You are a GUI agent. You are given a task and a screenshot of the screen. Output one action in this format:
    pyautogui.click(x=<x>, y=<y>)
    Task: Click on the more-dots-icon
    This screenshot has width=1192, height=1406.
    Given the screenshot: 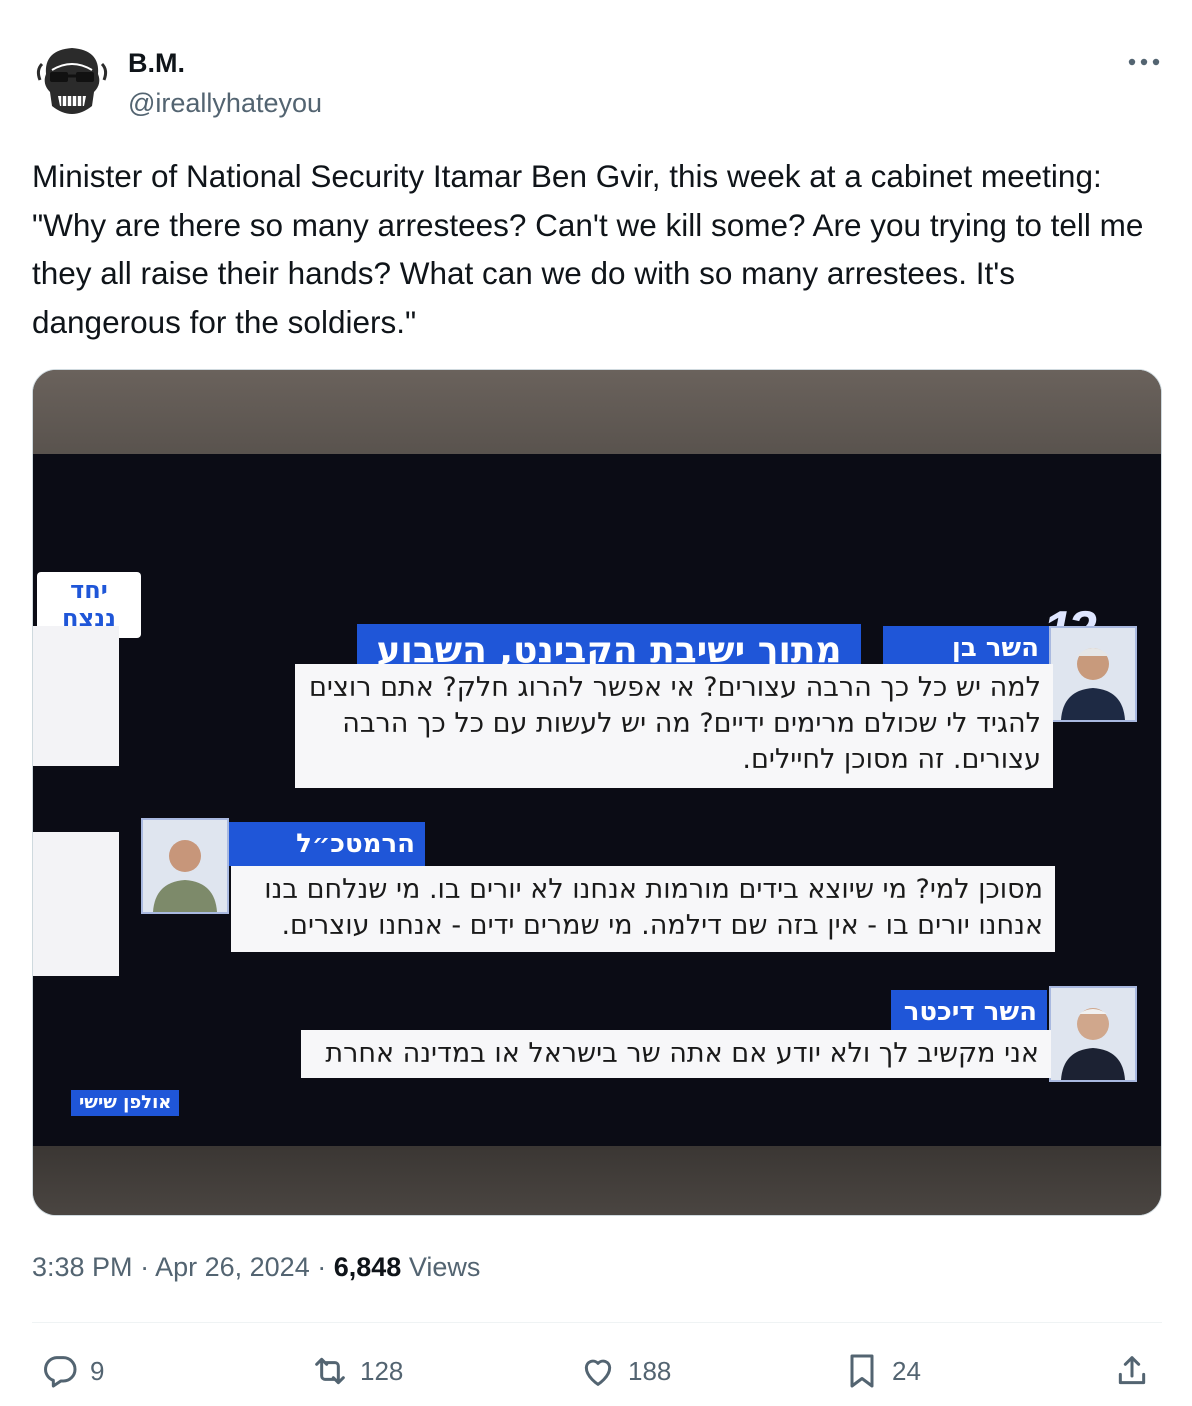 What is the action you would take?
    pyautogui.click(x=1144, y=62)
    